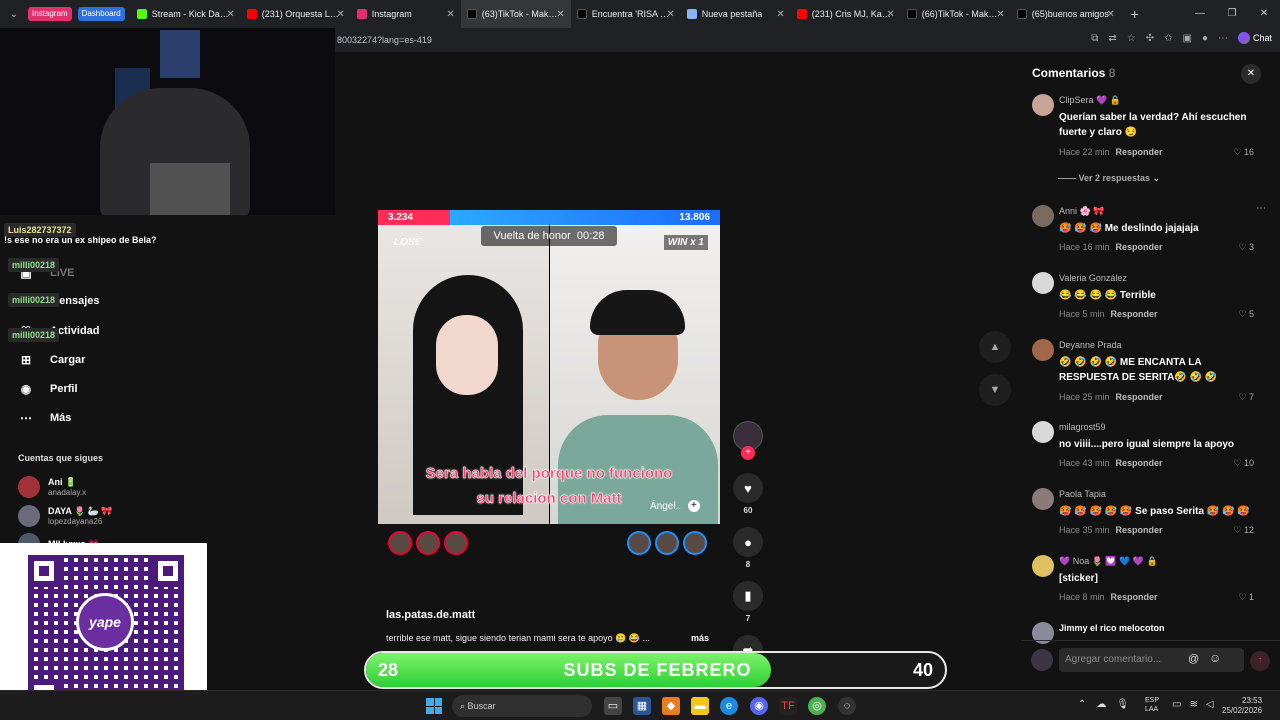  I want to click on translate-icon: ⇄, so click(1112, 38).